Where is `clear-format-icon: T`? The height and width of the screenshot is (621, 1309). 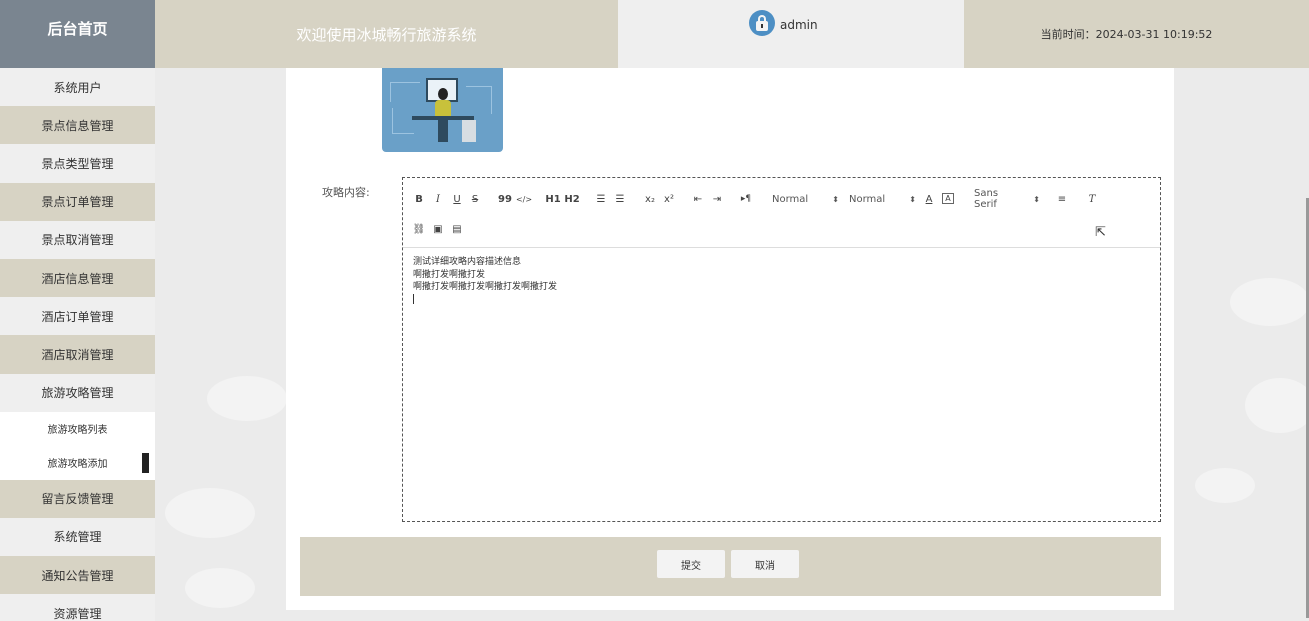
clear-format-icon: T is located at coordinates (1092, 199).